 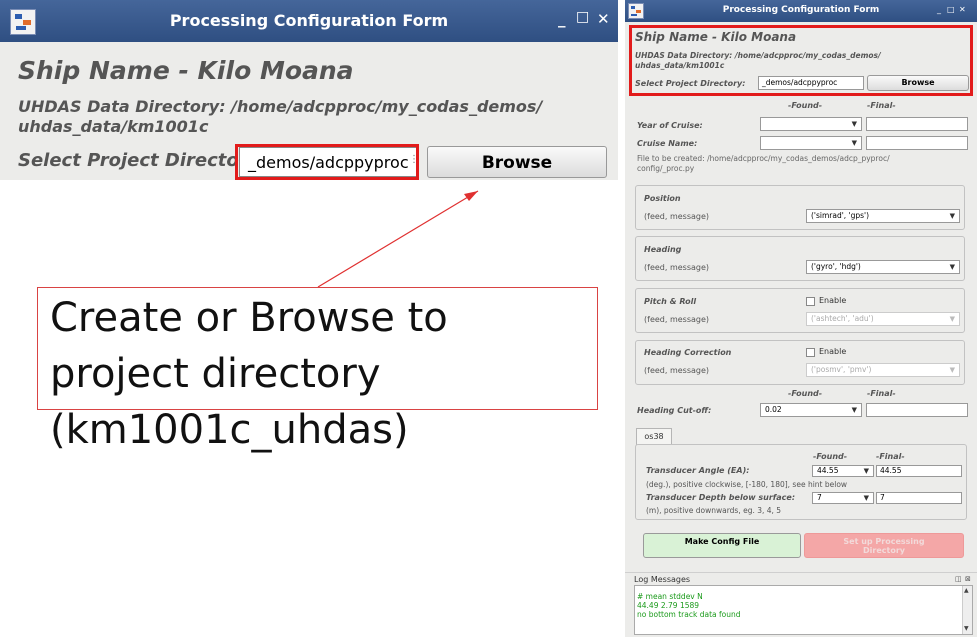 I want to click on highlight-box-small, so click(x=801, y=60).